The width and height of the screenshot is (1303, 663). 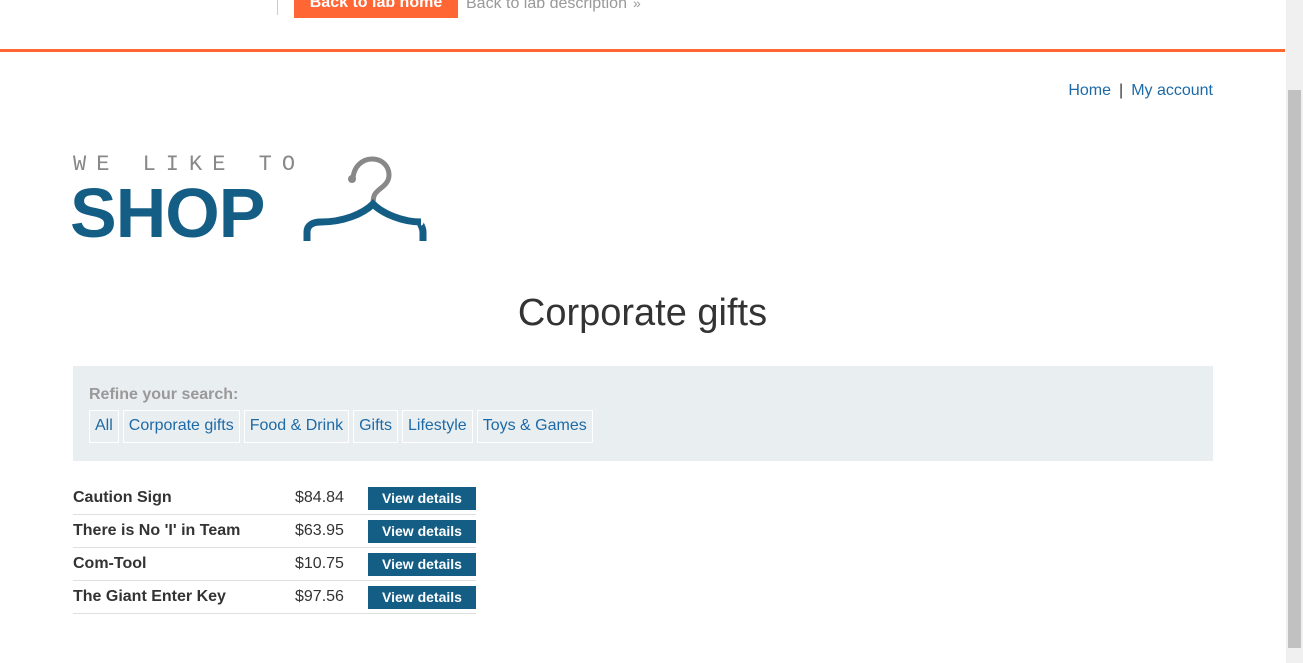 I want to click on account-nav: Home | My account, so click(x=1140, y=91).